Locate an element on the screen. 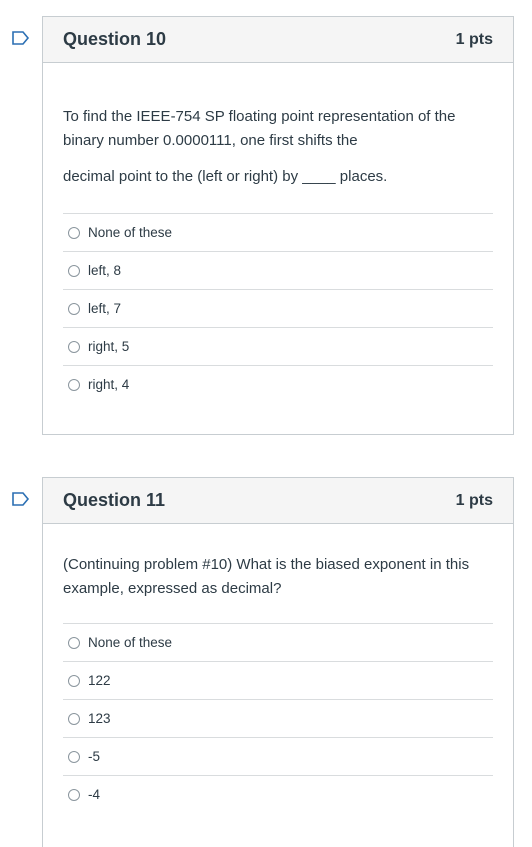 This screenshot has height=847, width=532. answer-option: right, 4 is located at coordinates (278, 384).